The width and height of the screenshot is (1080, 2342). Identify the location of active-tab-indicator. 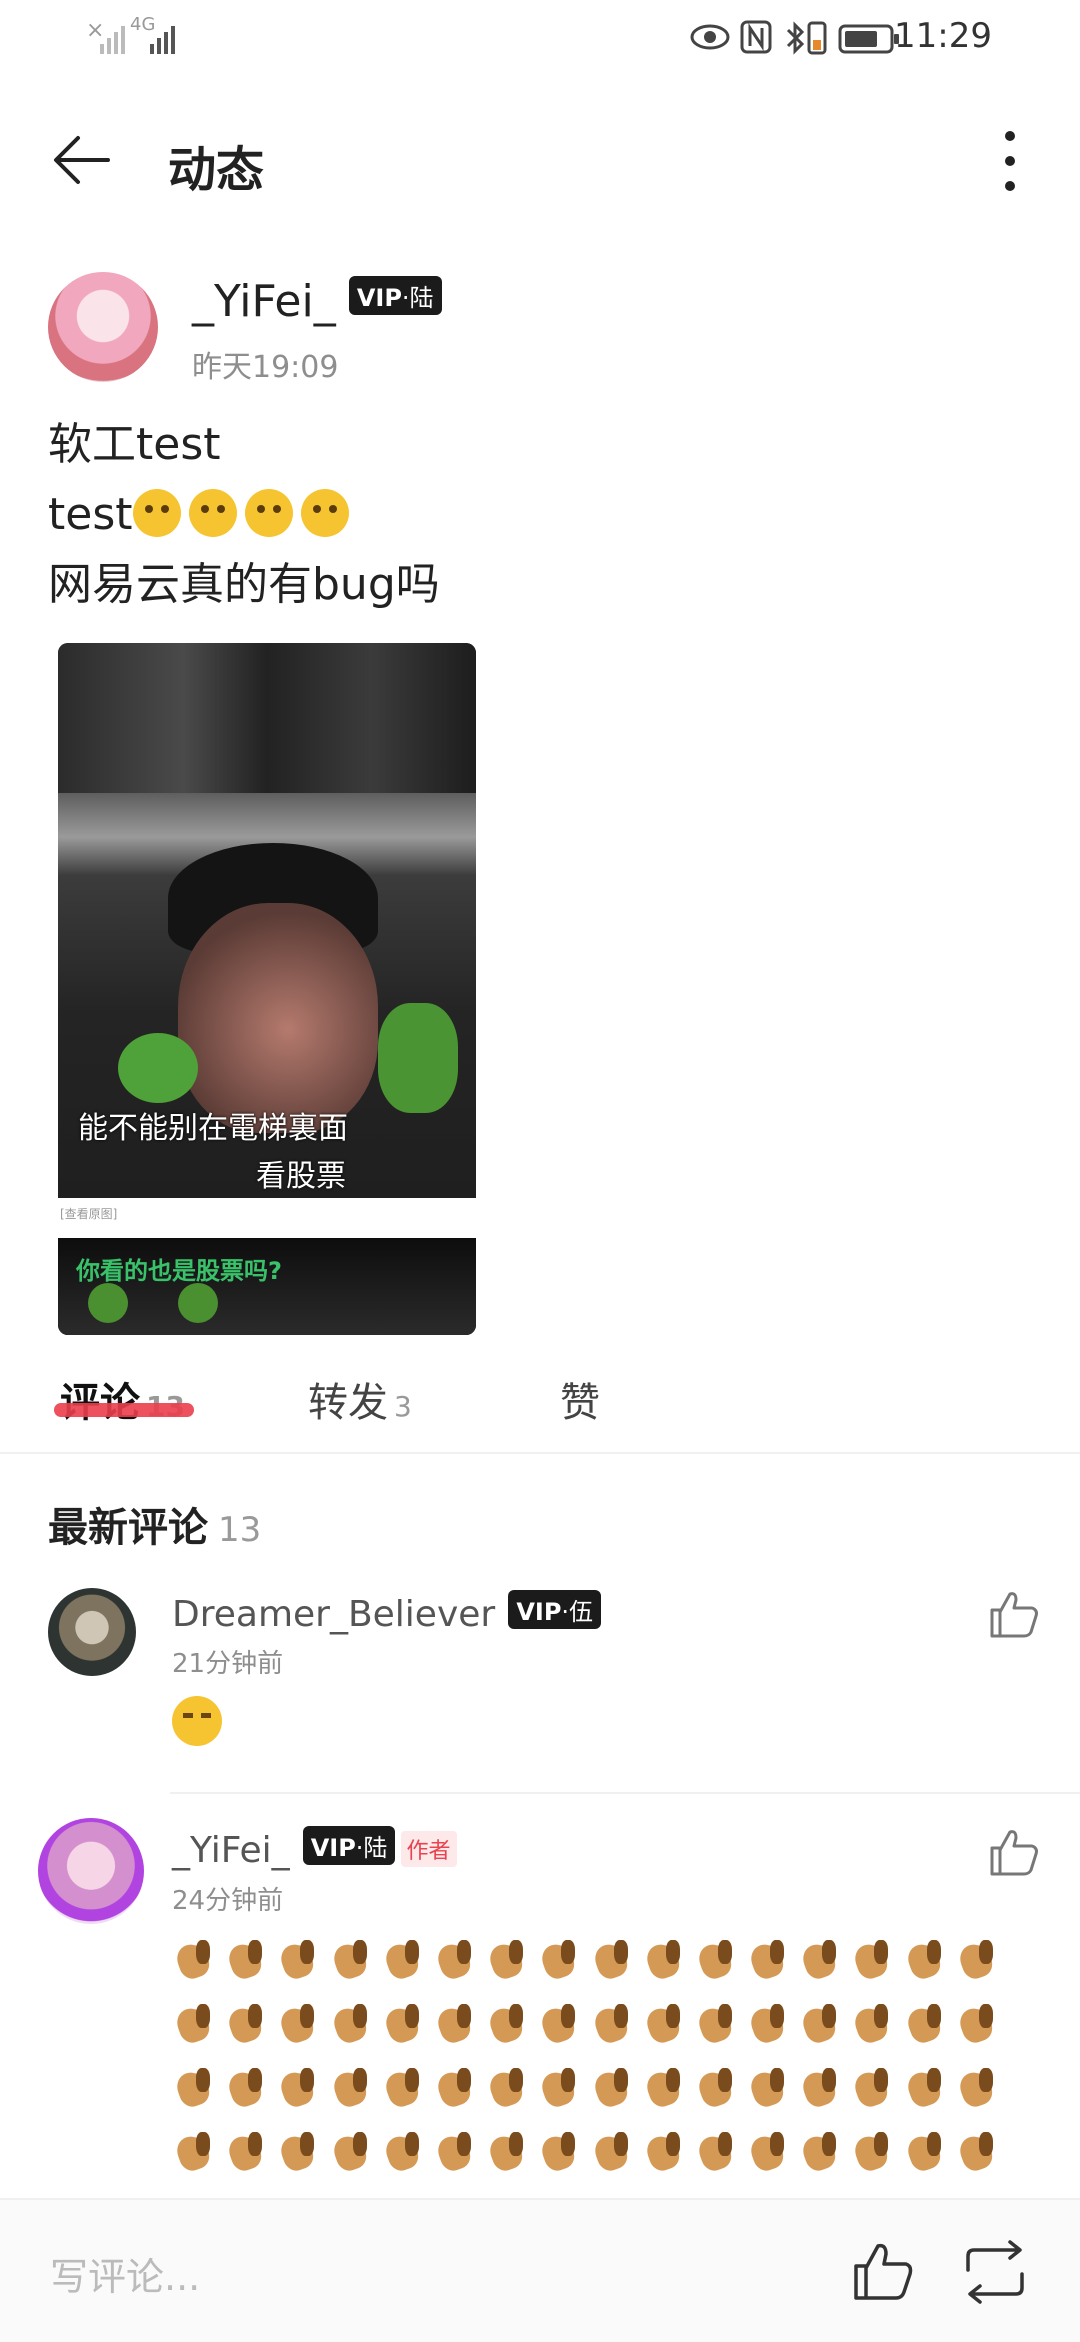
(124, 1410).